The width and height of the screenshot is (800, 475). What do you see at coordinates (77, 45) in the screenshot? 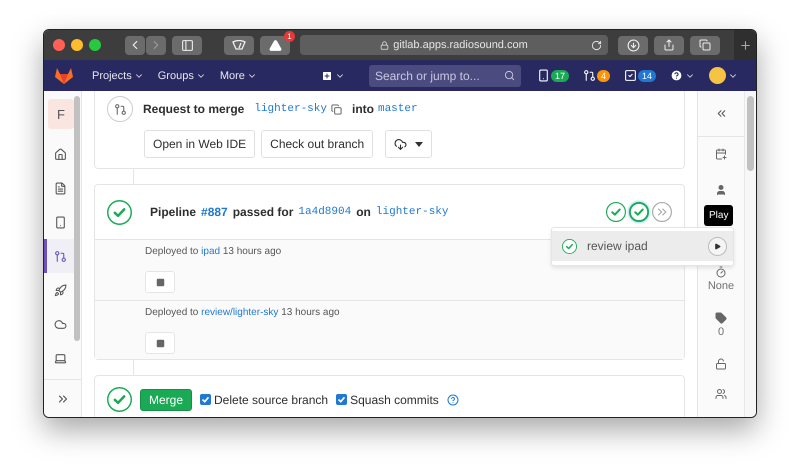
I see `minimize-button` at bounding box center [77, 45].